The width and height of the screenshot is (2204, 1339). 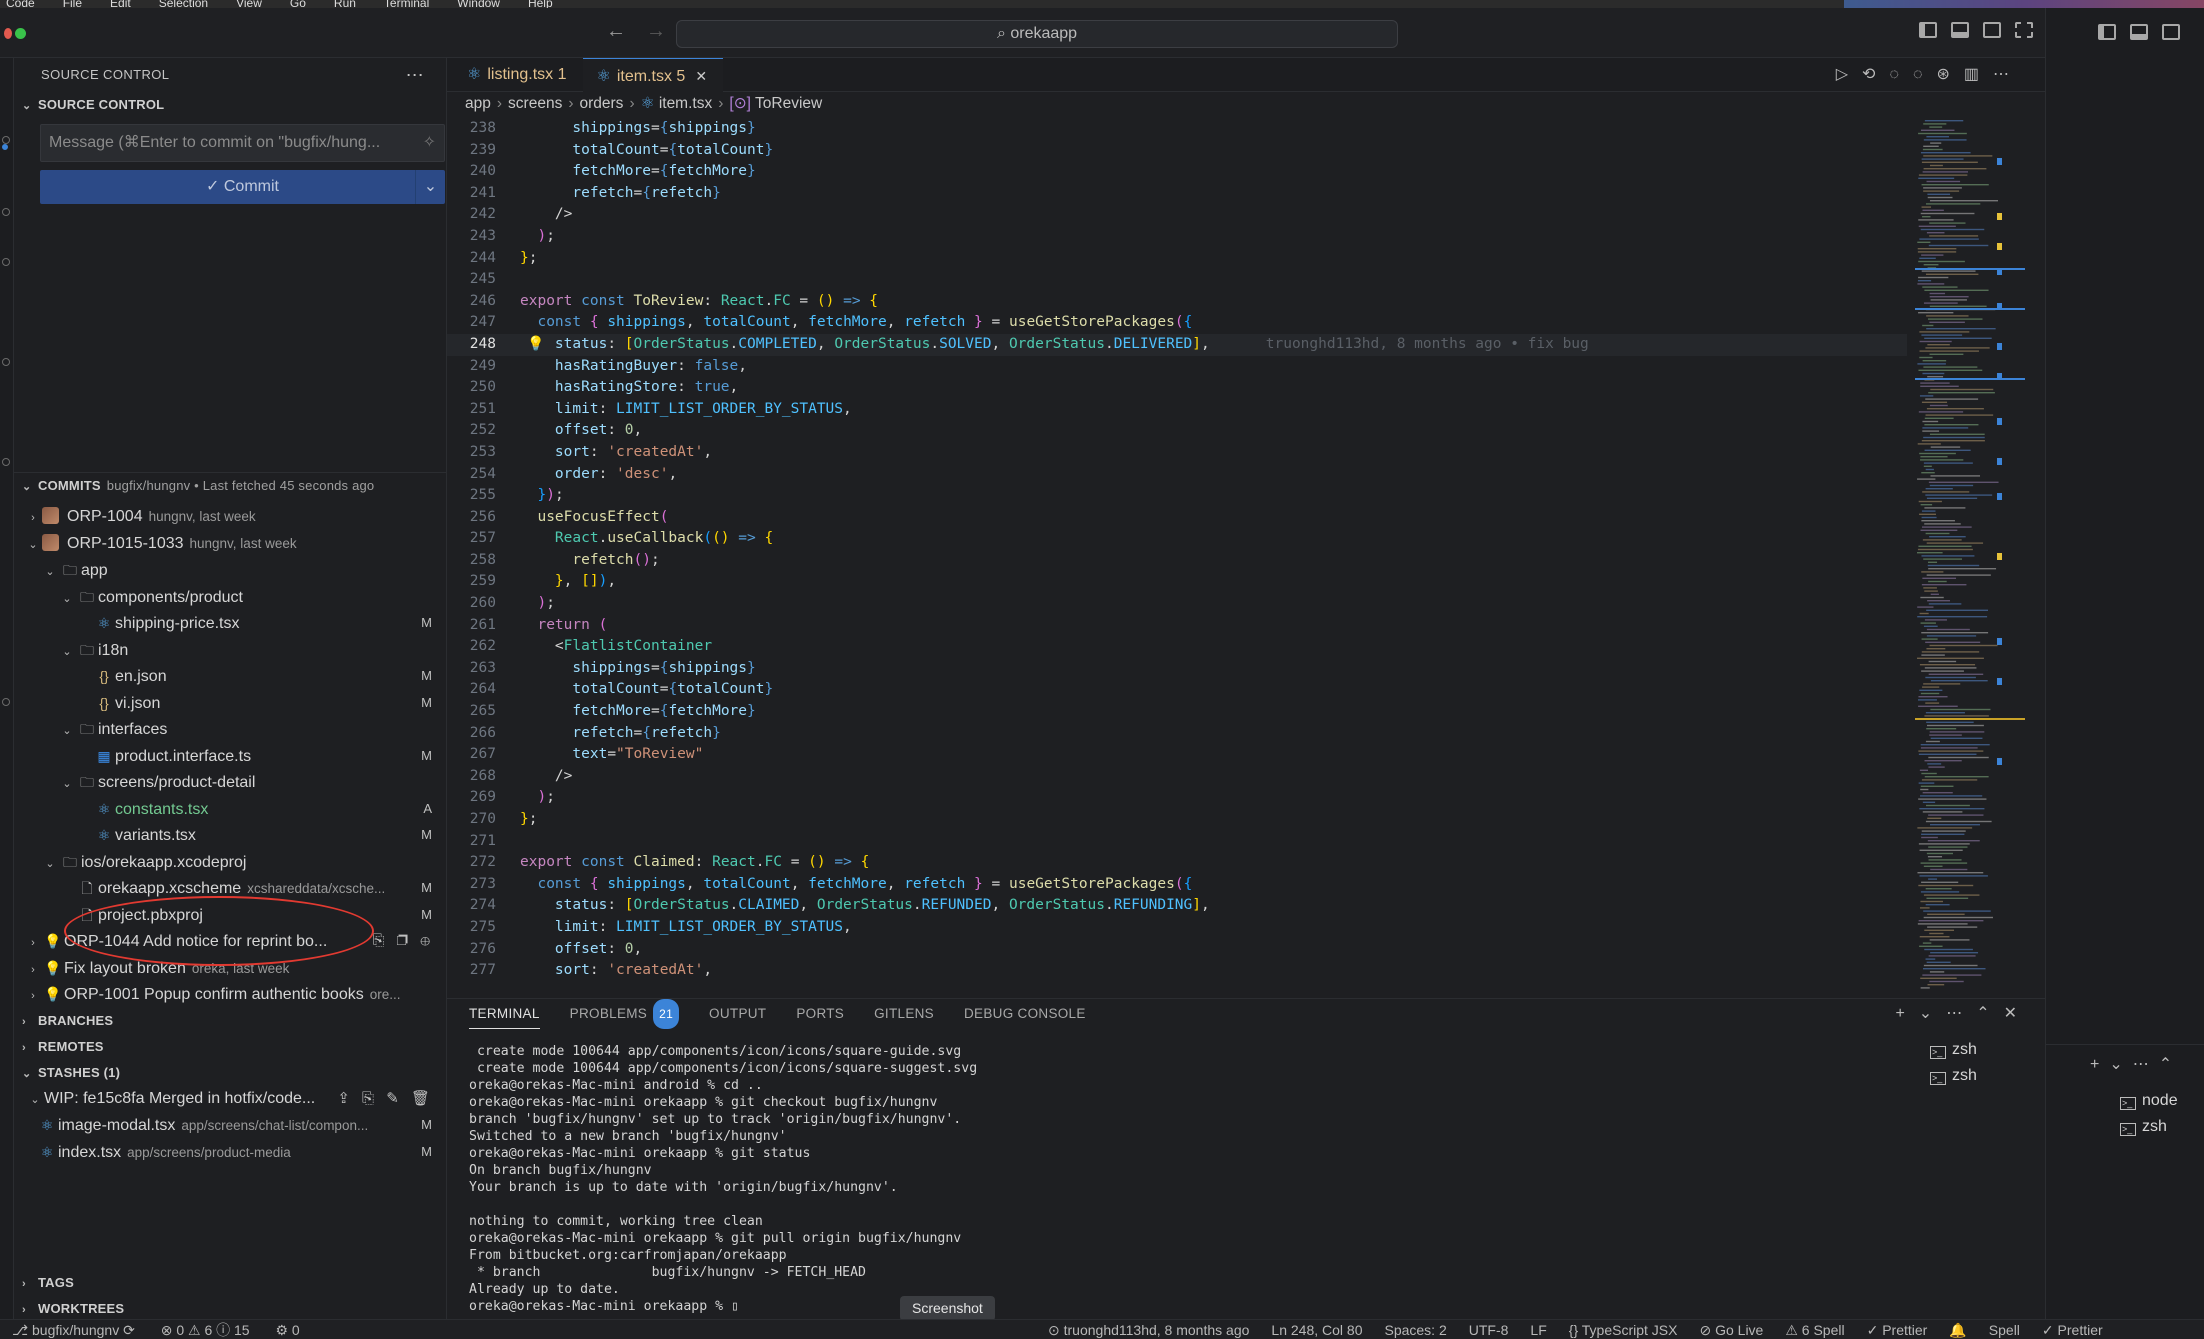 What do you see at coordinates (429, 143) in the screenshot?
I see `sparkle-icon: ✧` at bounding box center [429, 143].